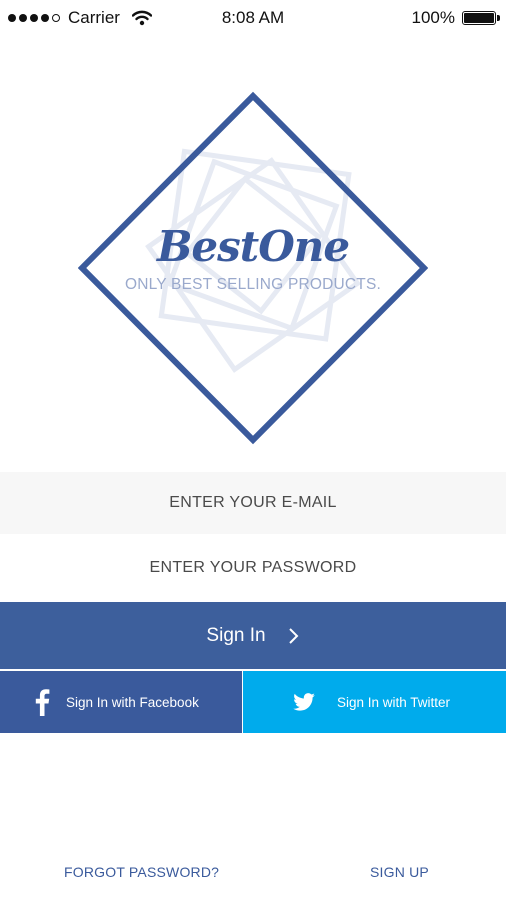 This screenshot has height=900, width=506. I want to click on sign-up-link: SIGN UP, so click(399, 872).